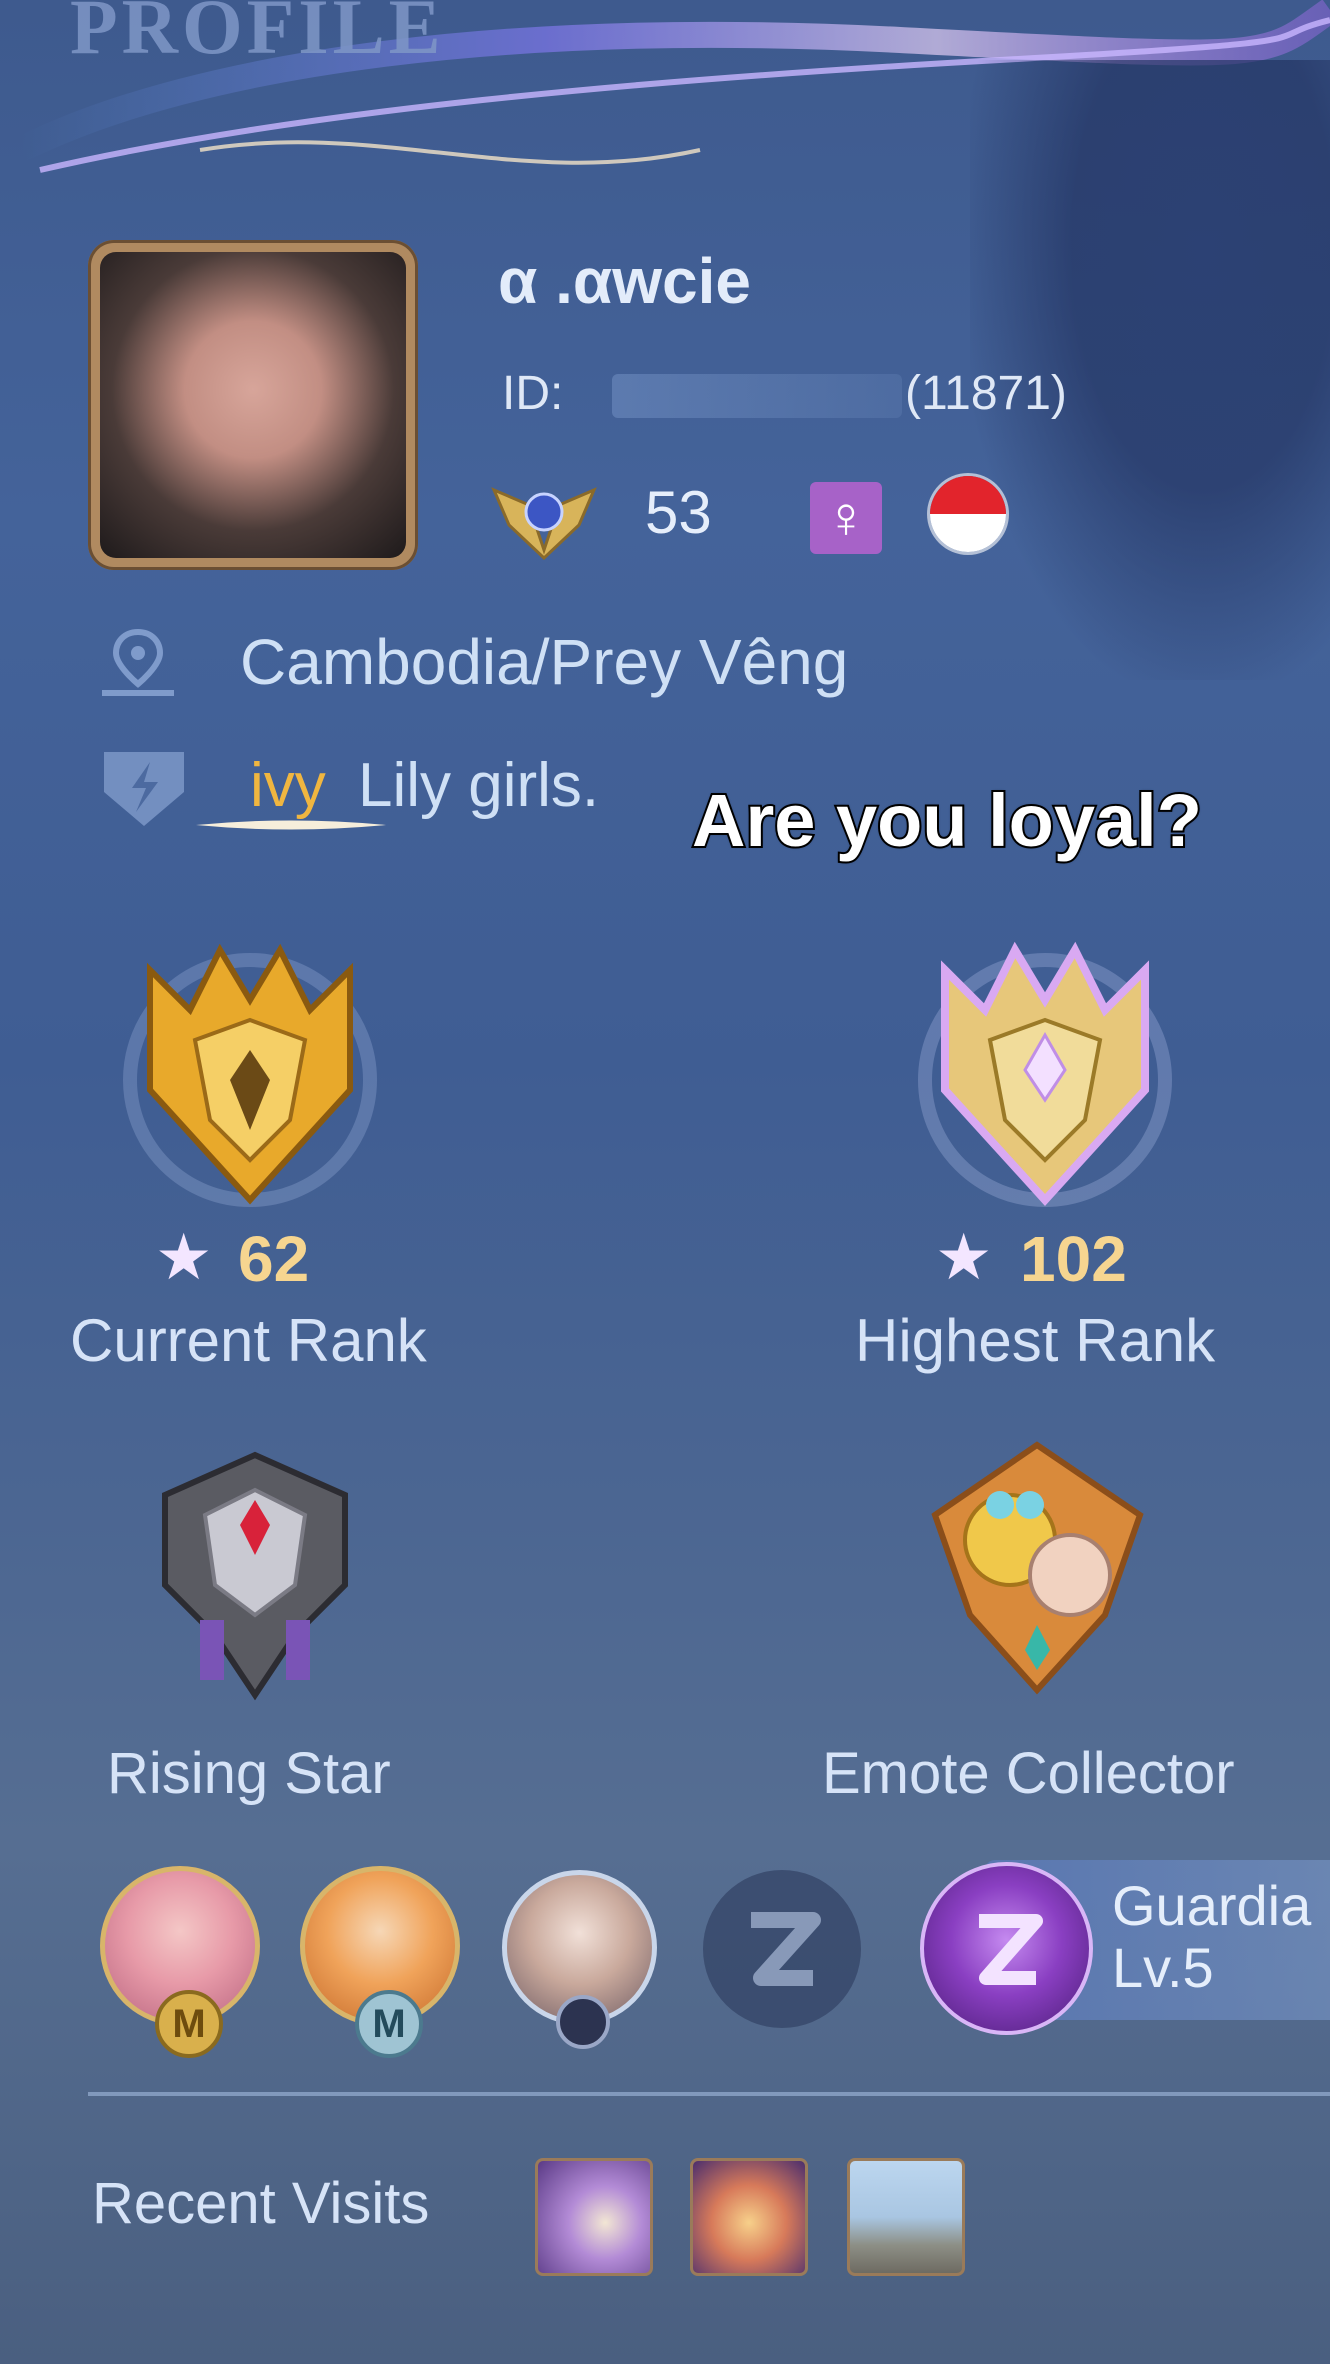 The width and height of the screenshot is (1330, 2364). Describe the element at coordinates (678, 512) in the screenshot. I see `level-number: 53` at that location.